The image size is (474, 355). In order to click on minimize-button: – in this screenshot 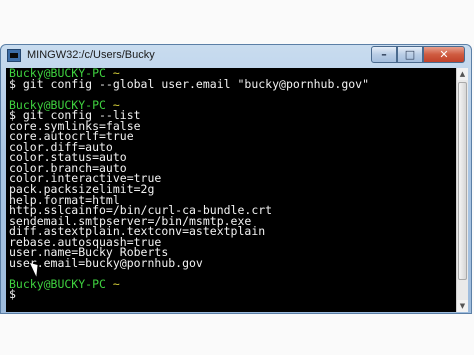, I will do `click(384, 54)`.